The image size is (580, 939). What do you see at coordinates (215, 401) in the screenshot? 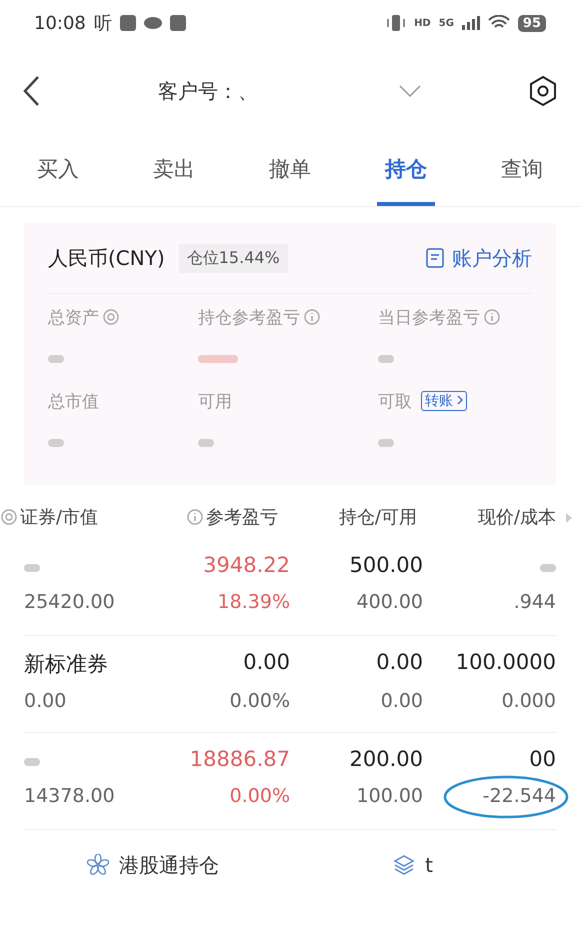
I see `metric-label: 可用` at bounding box center [215, 401].